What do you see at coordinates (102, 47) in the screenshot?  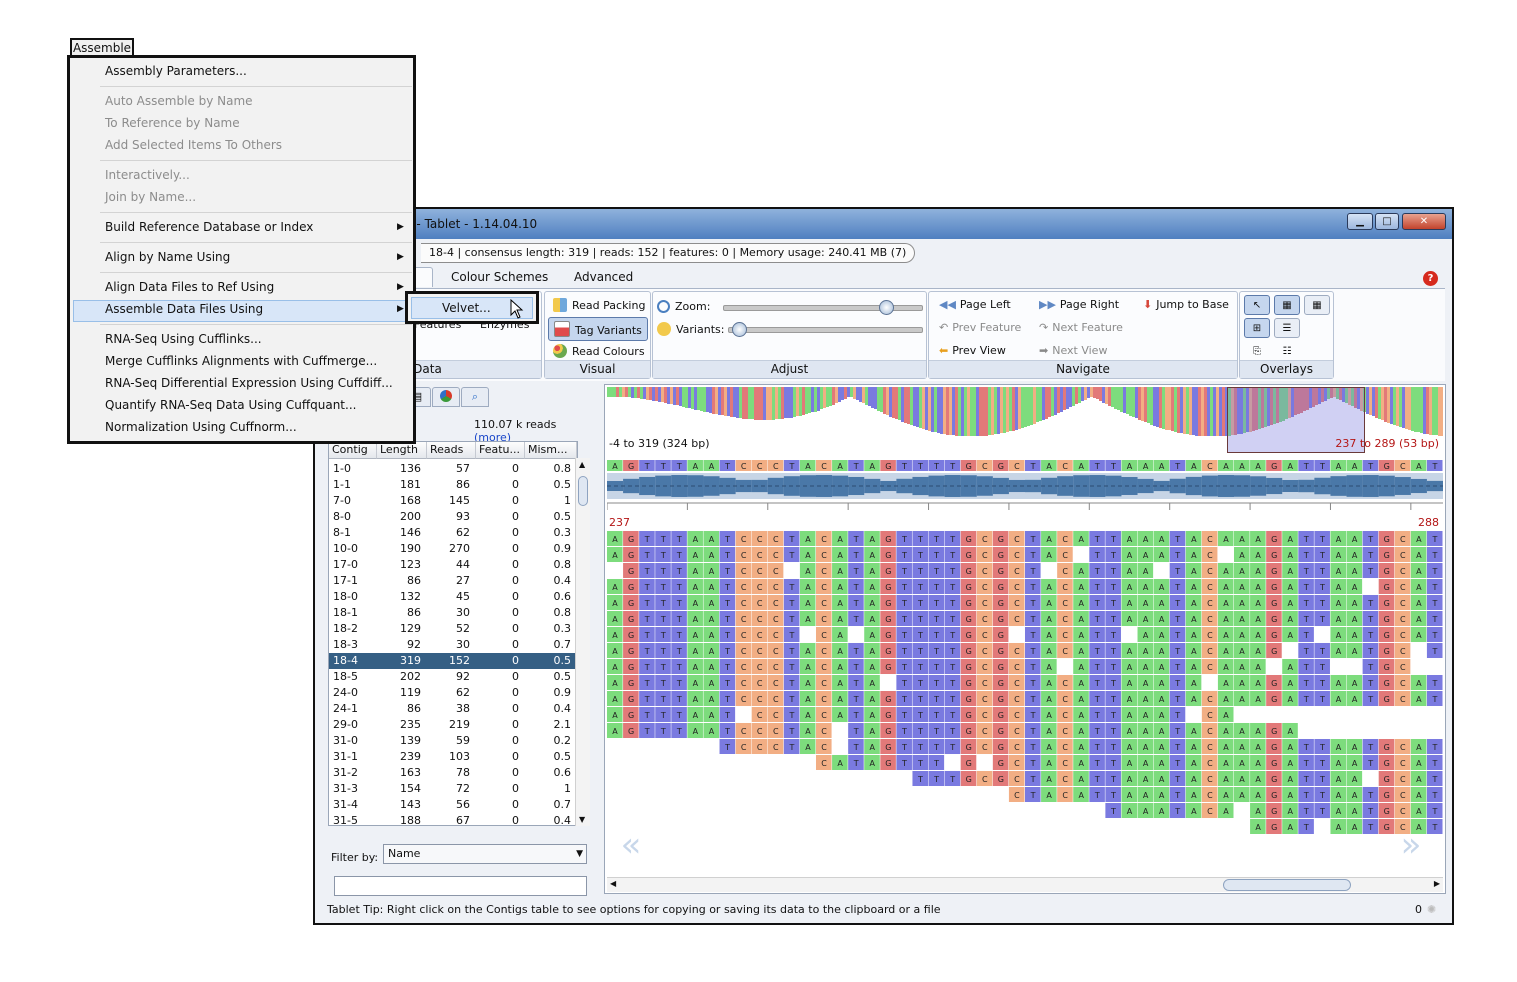 I see `assemble-menu-tab: Assemble` at bounding box center [102, 47].